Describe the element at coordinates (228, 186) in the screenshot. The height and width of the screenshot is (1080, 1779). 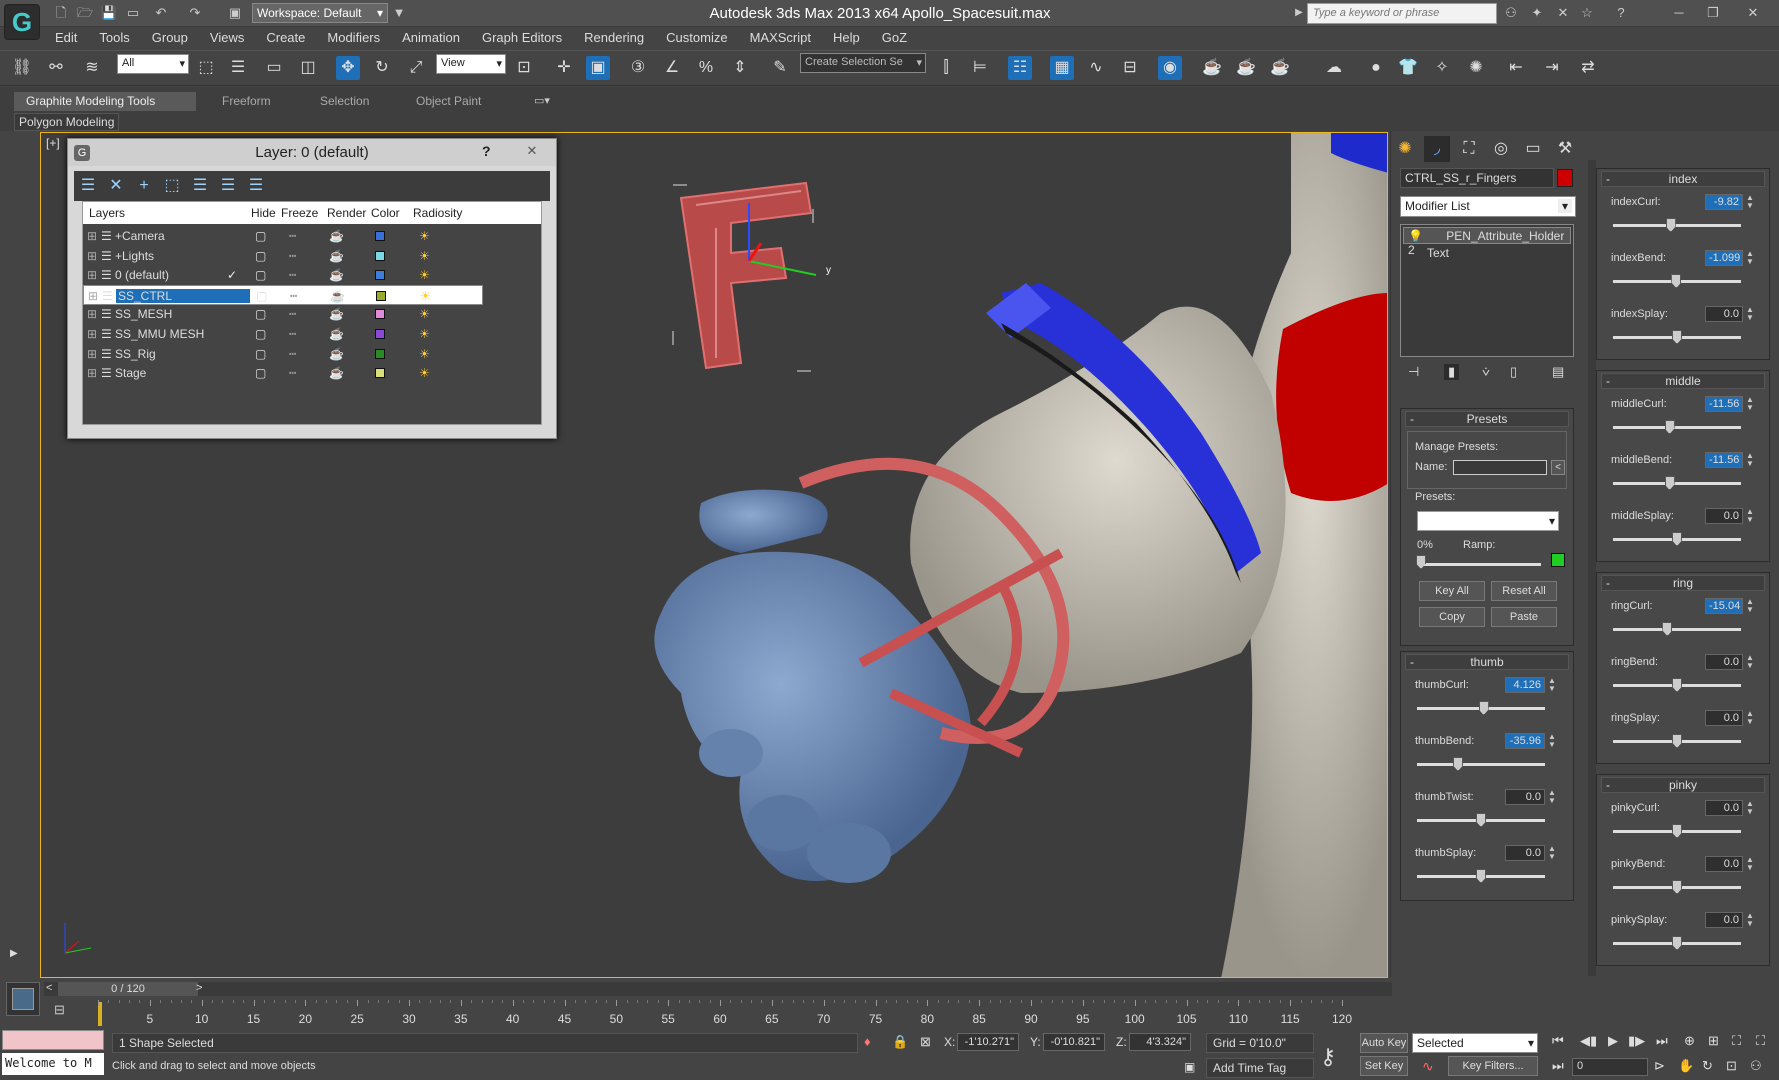
I see `hide-all-icon: ☰` at that location.